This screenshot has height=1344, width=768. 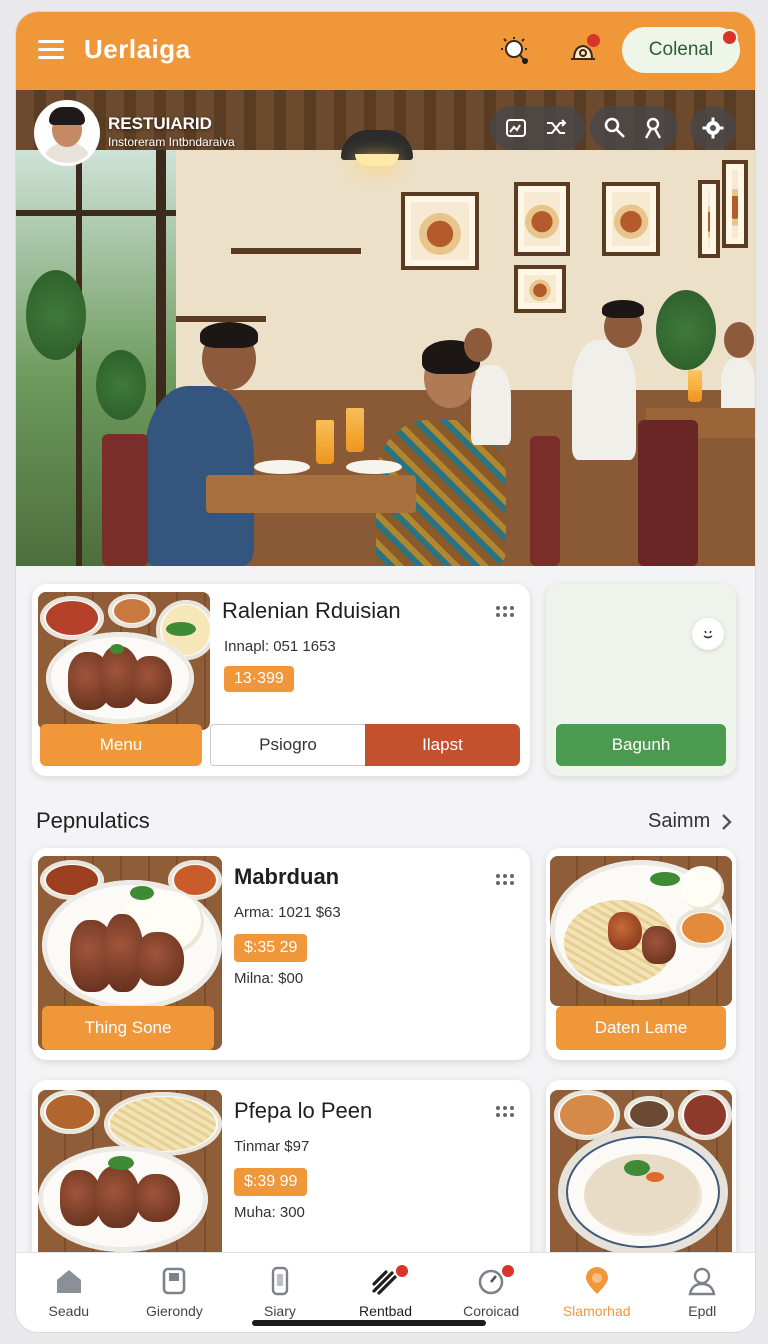 I want to click on colenal-button: Colenal, so click(x=681, y=50).